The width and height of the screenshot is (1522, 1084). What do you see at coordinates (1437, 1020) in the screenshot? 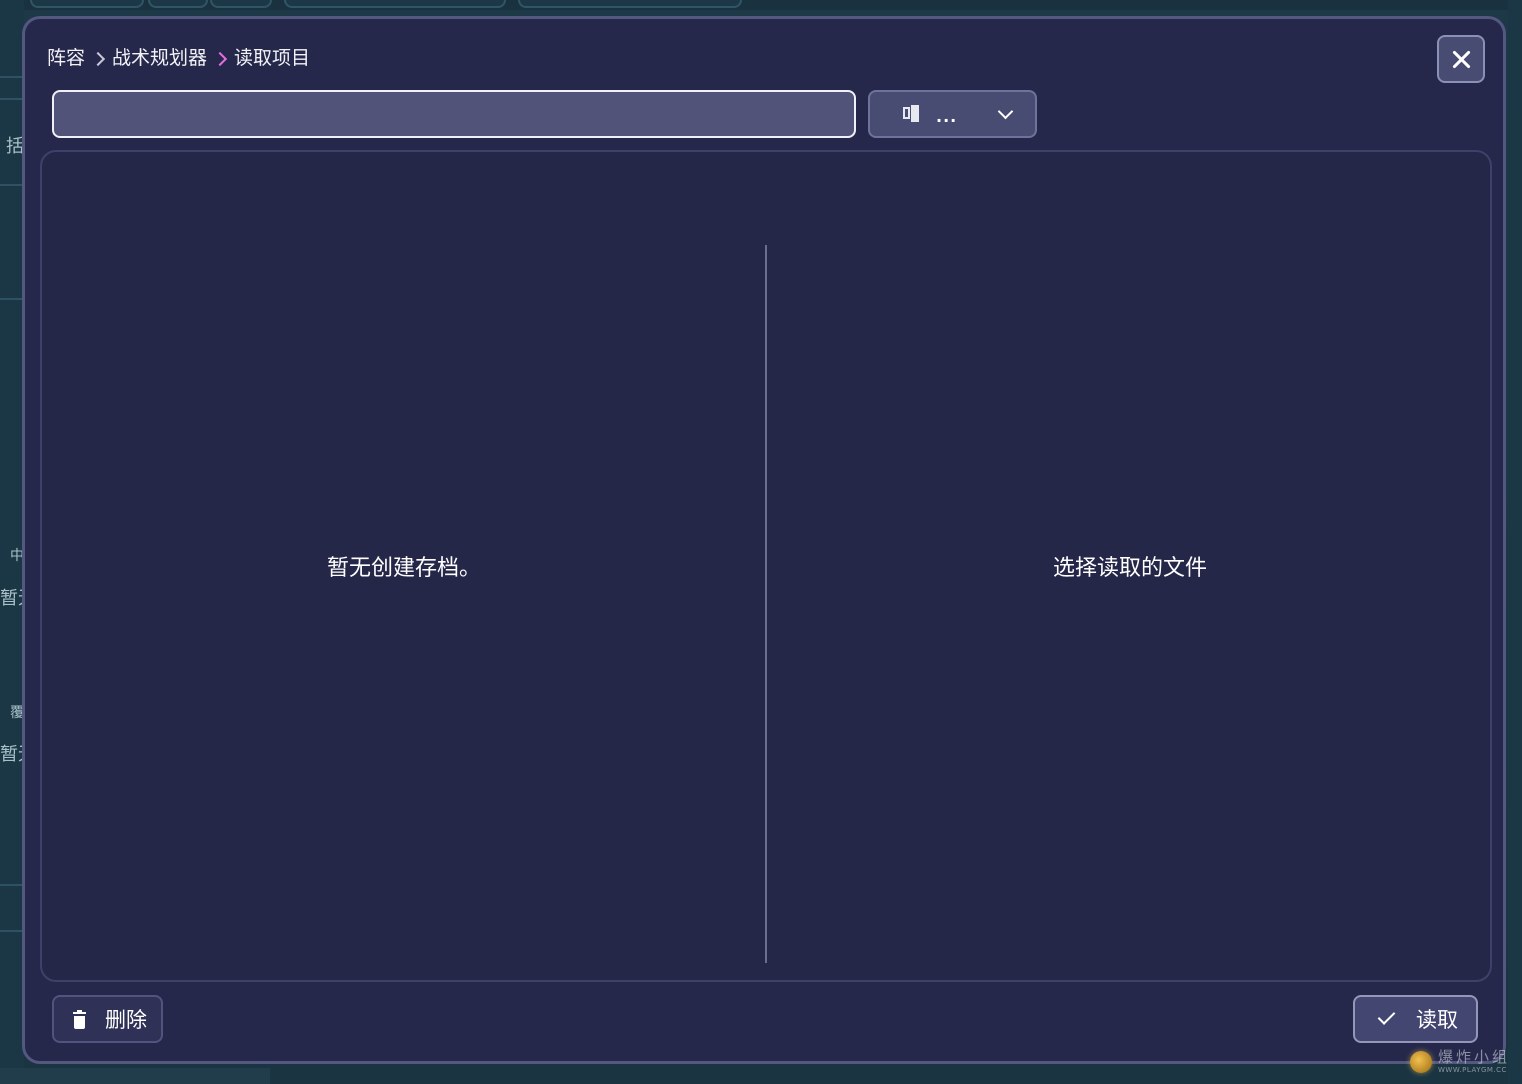
I see `load-button-label: 读取` at bounding box center [1437, 1020].